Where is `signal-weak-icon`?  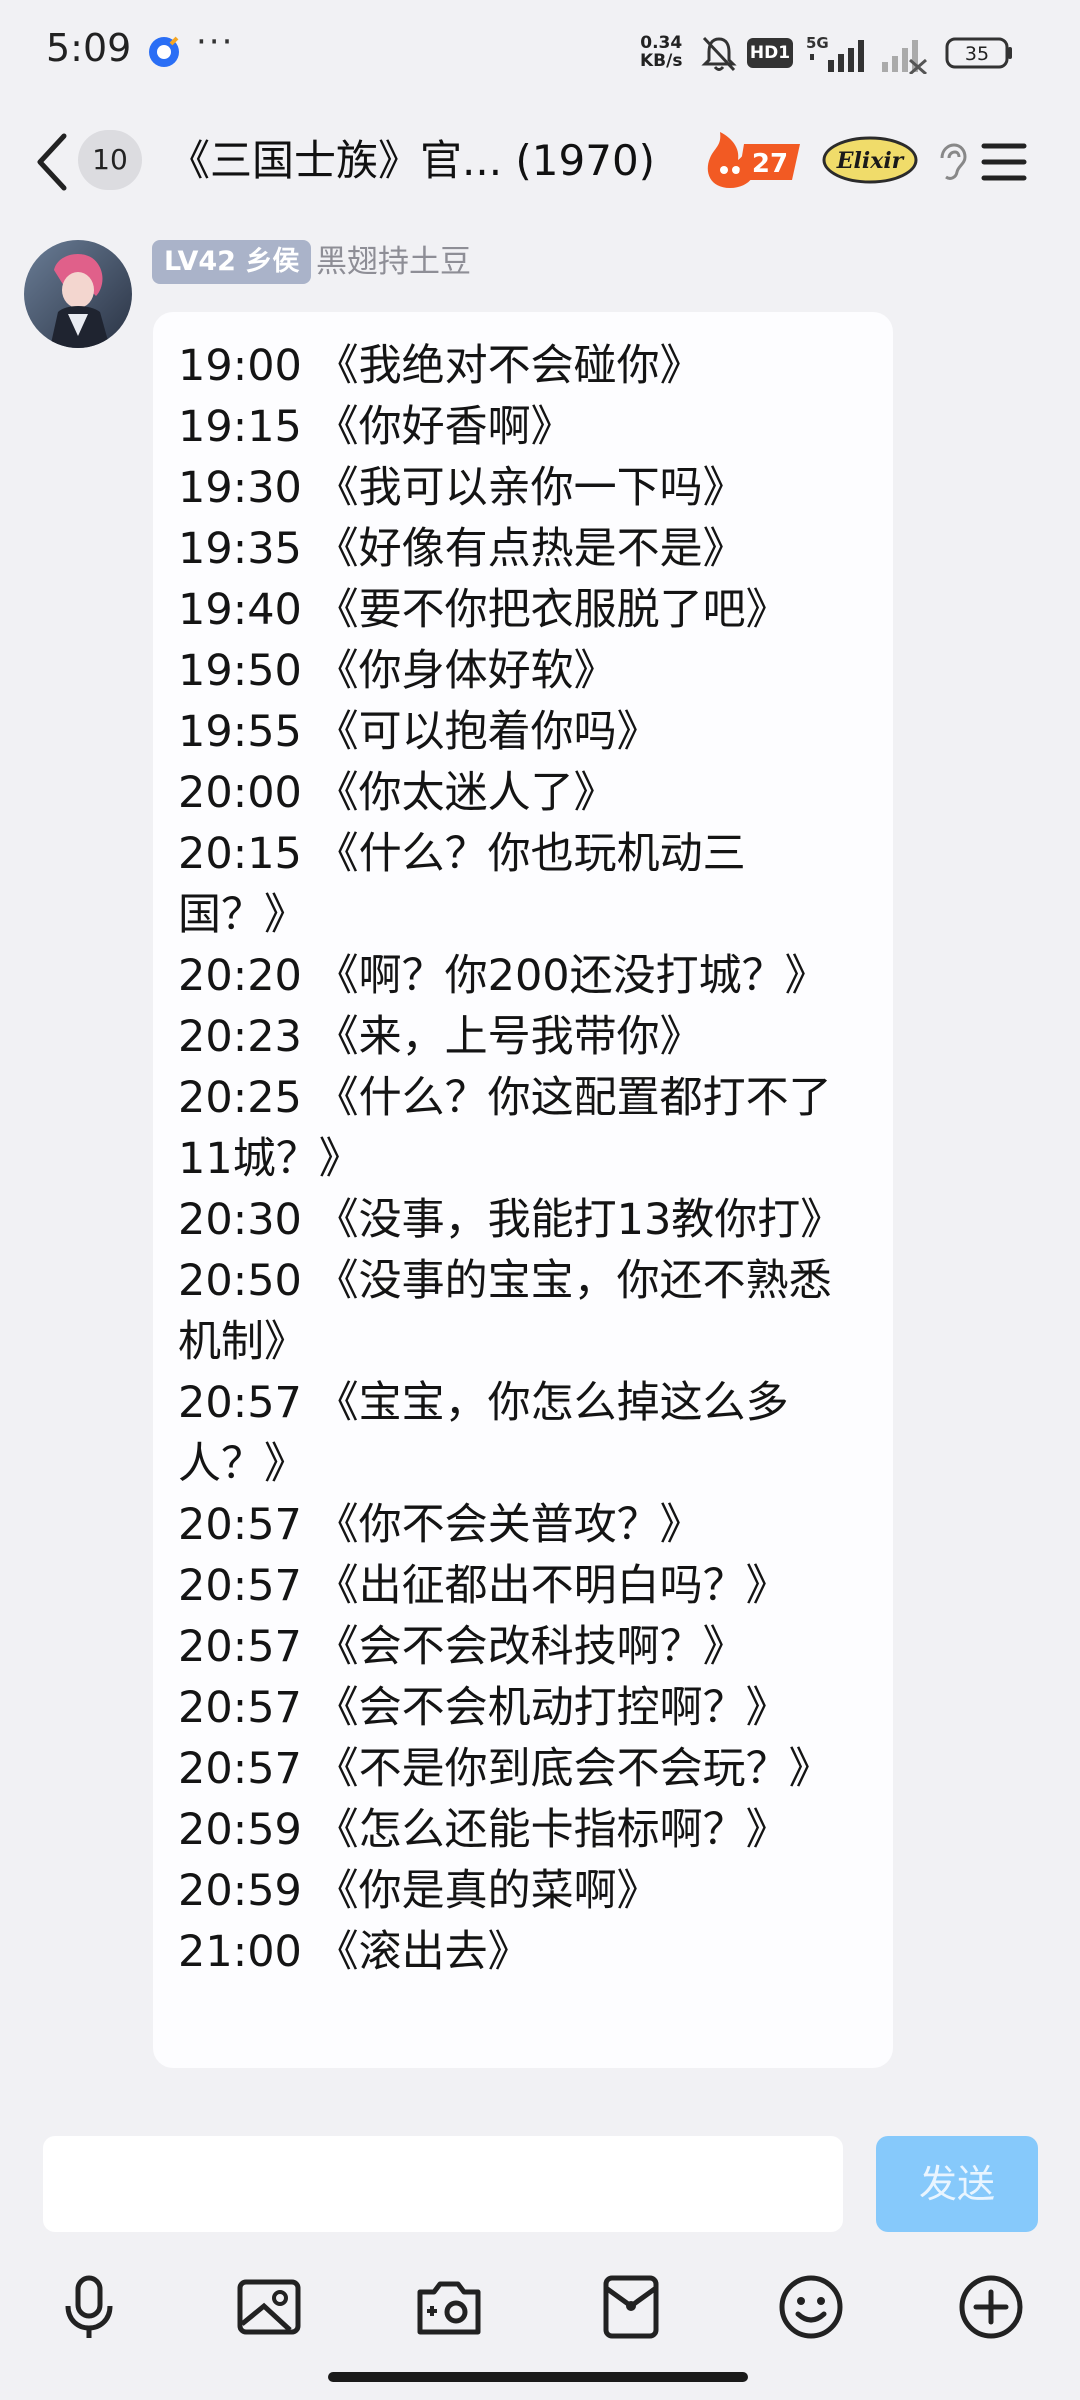 signal-weak-icon is located at coordinates (904, 57).